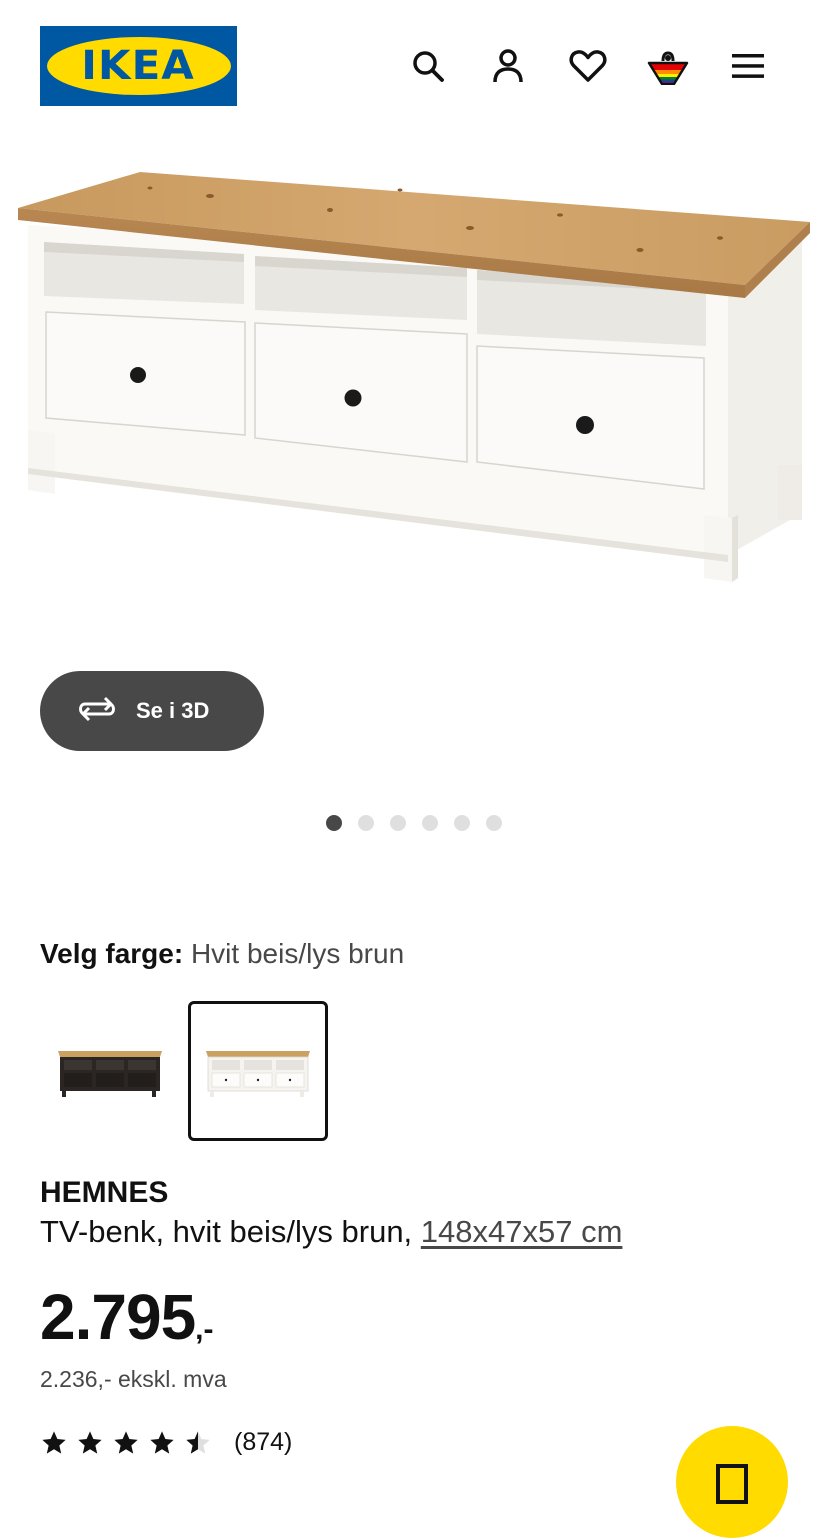 The width and height of the screenshot is (828, 1538). Describe the element at coordinates (588, 66) in the screenshot. I see `heart-icon` at that location.